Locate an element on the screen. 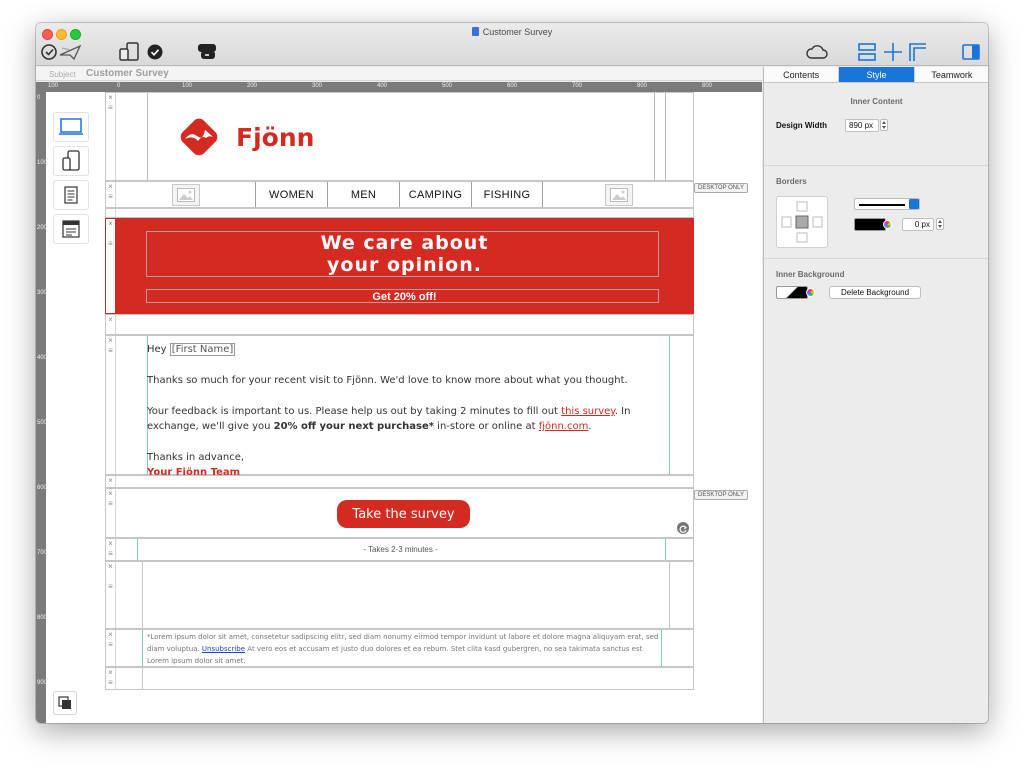 The height and width of the screenshot is (771, 1024). subject-field: Customer Survey is located at coordinates (127, 73).